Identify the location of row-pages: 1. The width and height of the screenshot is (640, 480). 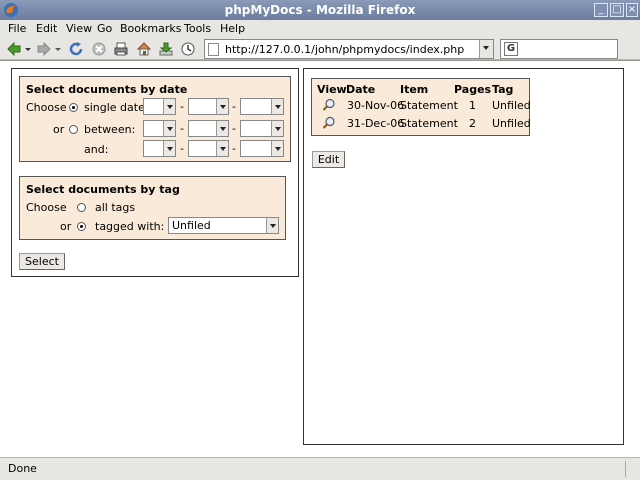
(472, 105).